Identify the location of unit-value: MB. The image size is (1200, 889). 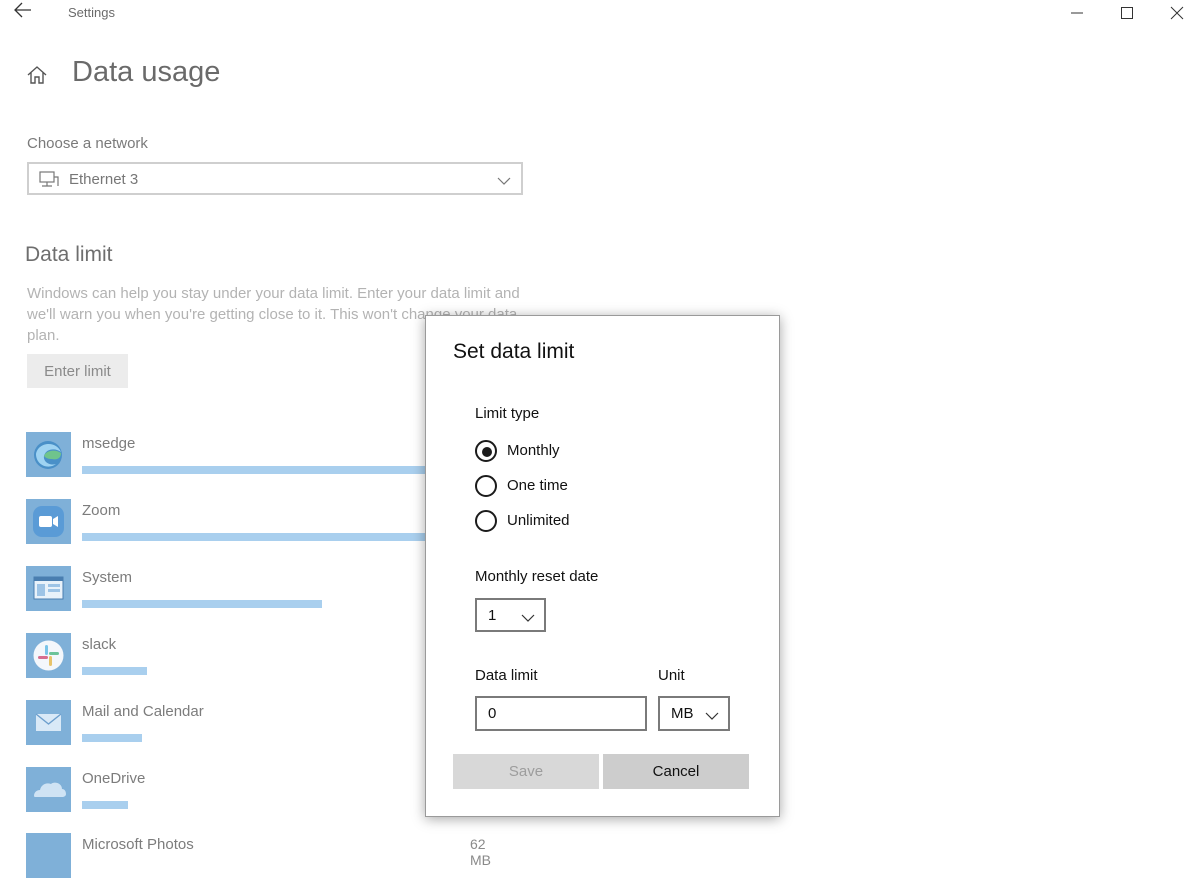
(682, 713).